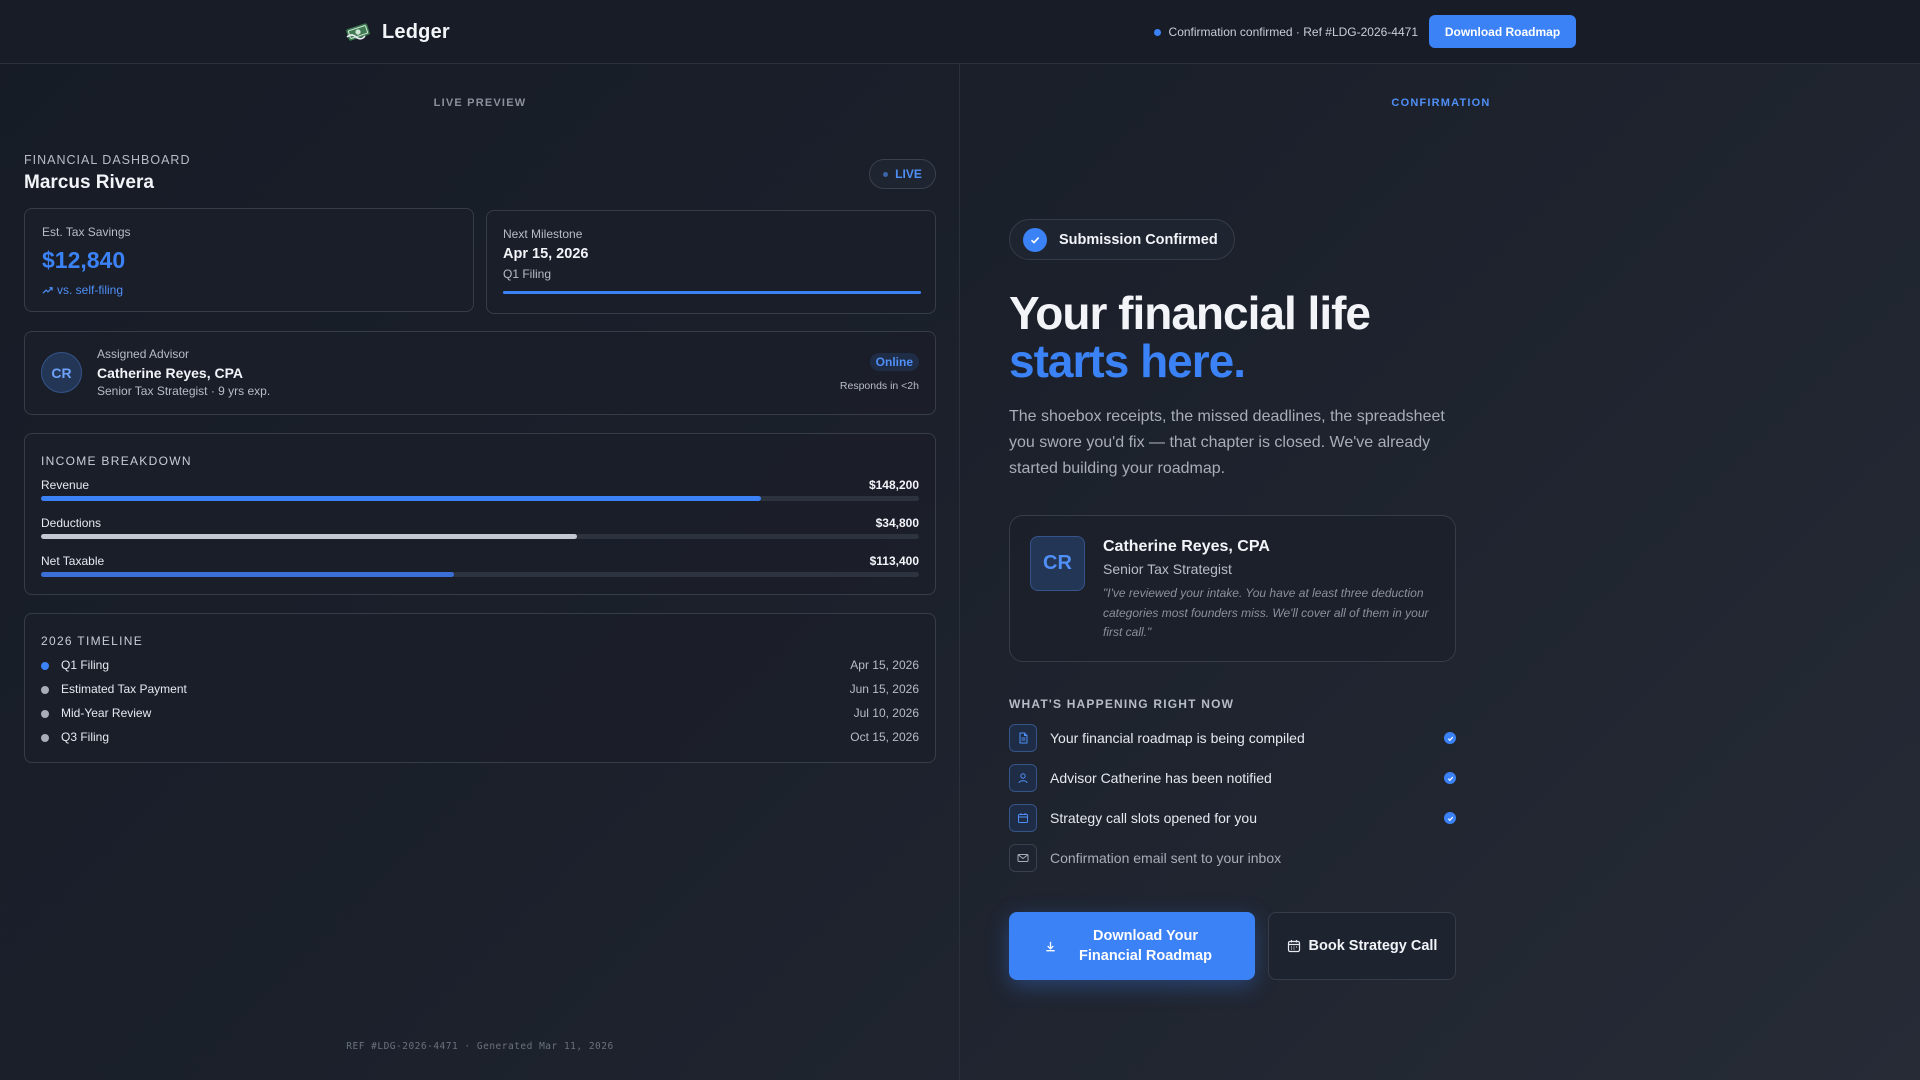 The image size is (1920, 1080). Describe the element at coordinates (480, 691) in the screenshot. I see `timeline-item: Estimated Tax Payment Jun 15, 2026` at that location.